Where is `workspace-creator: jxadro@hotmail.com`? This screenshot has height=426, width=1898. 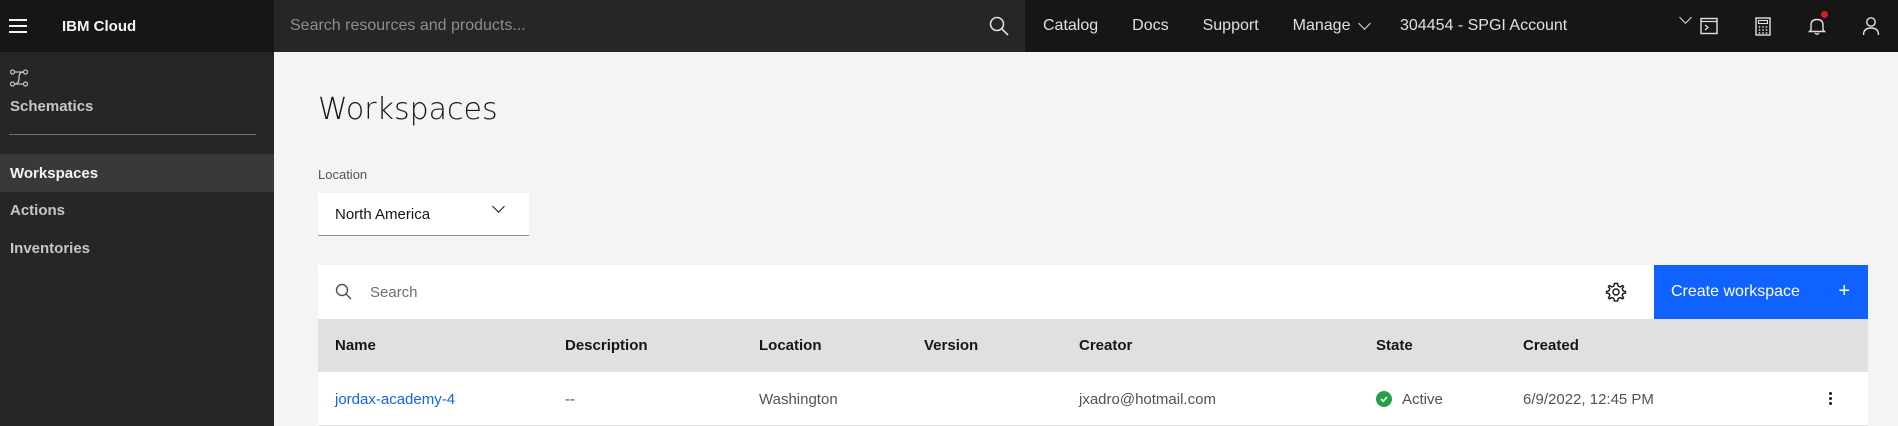
workspace-creator: jxadro@hotmail.com is located at coordinates (1147, 399).